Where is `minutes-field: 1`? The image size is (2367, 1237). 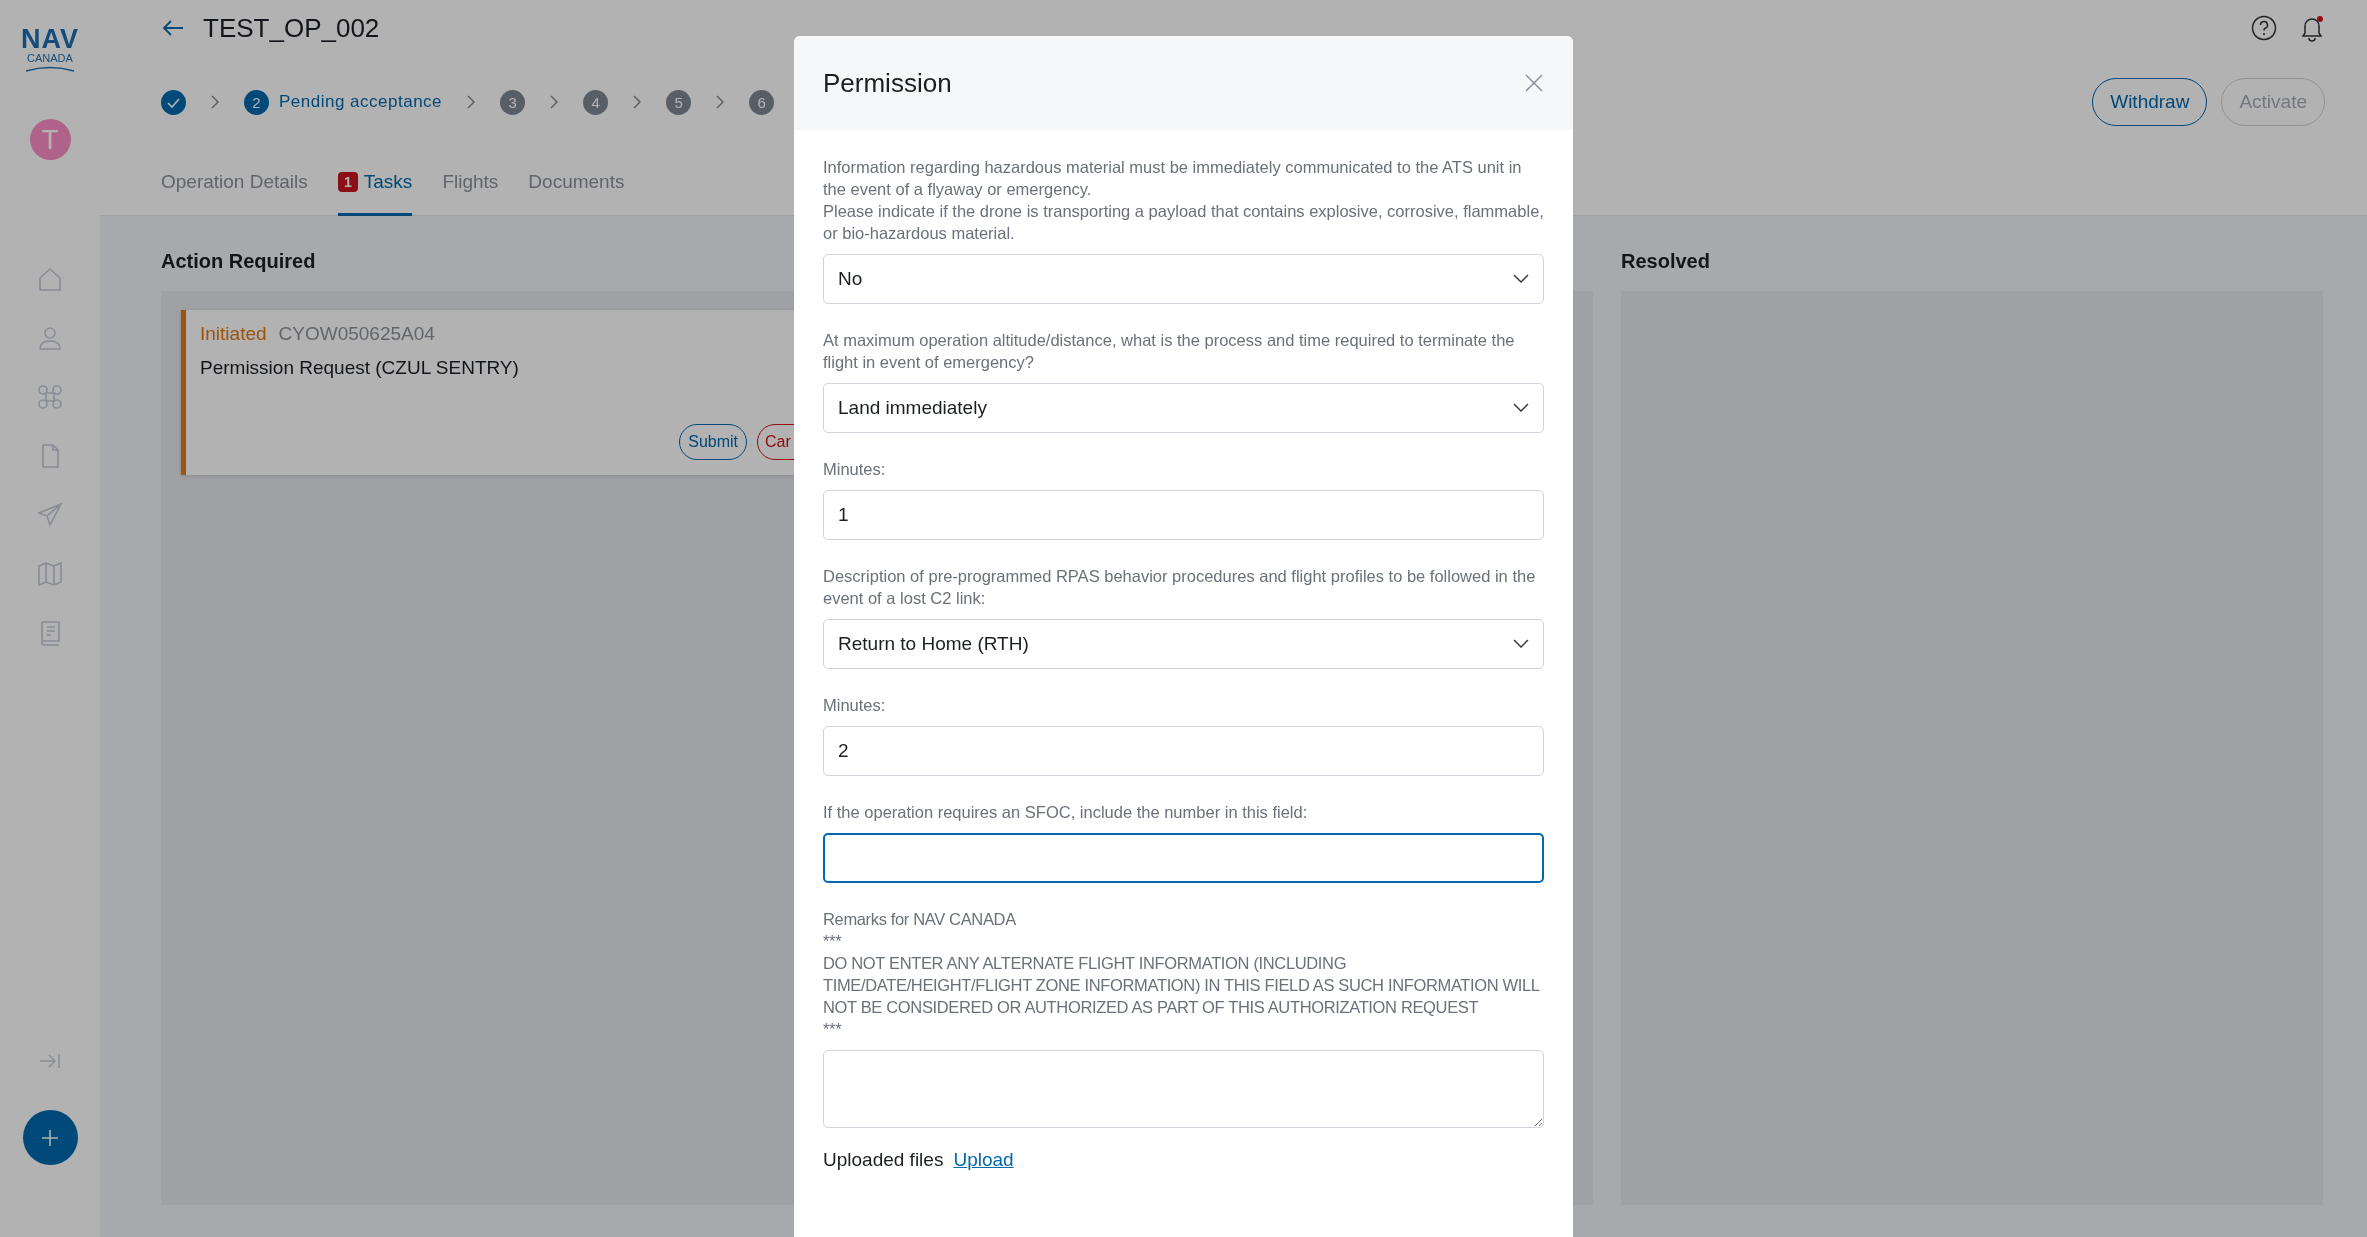
minutes-field: 1 is located at coordinates (1183, 515).